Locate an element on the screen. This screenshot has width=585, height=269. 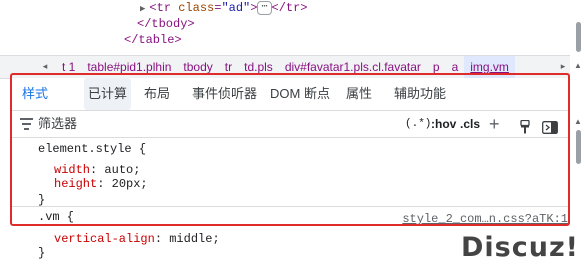
tag-open-bracket: < is located at coordinates (153, 8).